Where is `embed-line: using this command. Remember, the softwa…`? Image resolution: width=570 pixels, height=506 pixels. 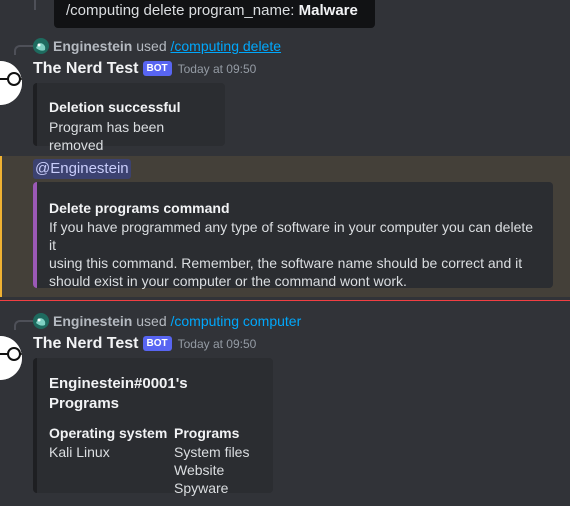
embed-line: using this command. Remember, the softwa… is located at coordinates (286, 263).